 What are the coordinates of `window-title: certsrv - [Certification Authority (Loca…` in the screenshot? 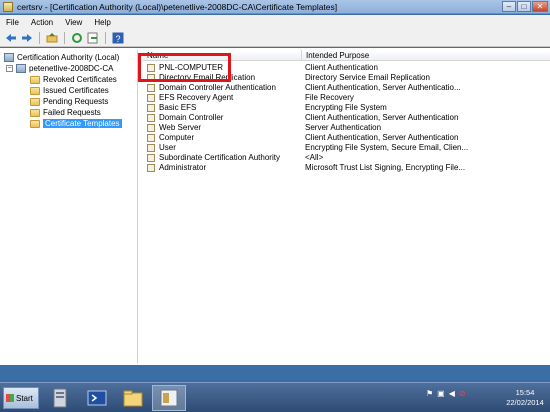 It's located at (177, 6).